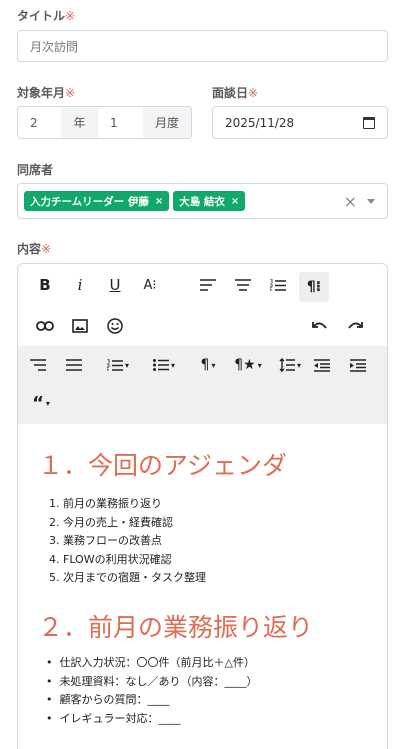  I want to click on paragraph-button: ¶⁝, so click(314, 287).